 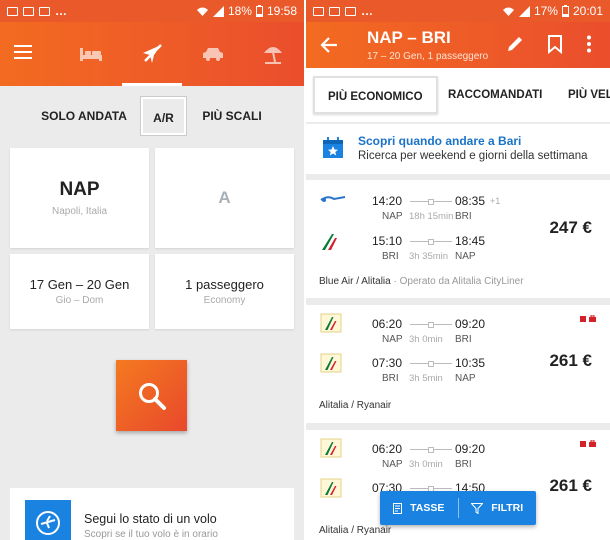 I want to click on tab-flights, so click(x=152, y=54).